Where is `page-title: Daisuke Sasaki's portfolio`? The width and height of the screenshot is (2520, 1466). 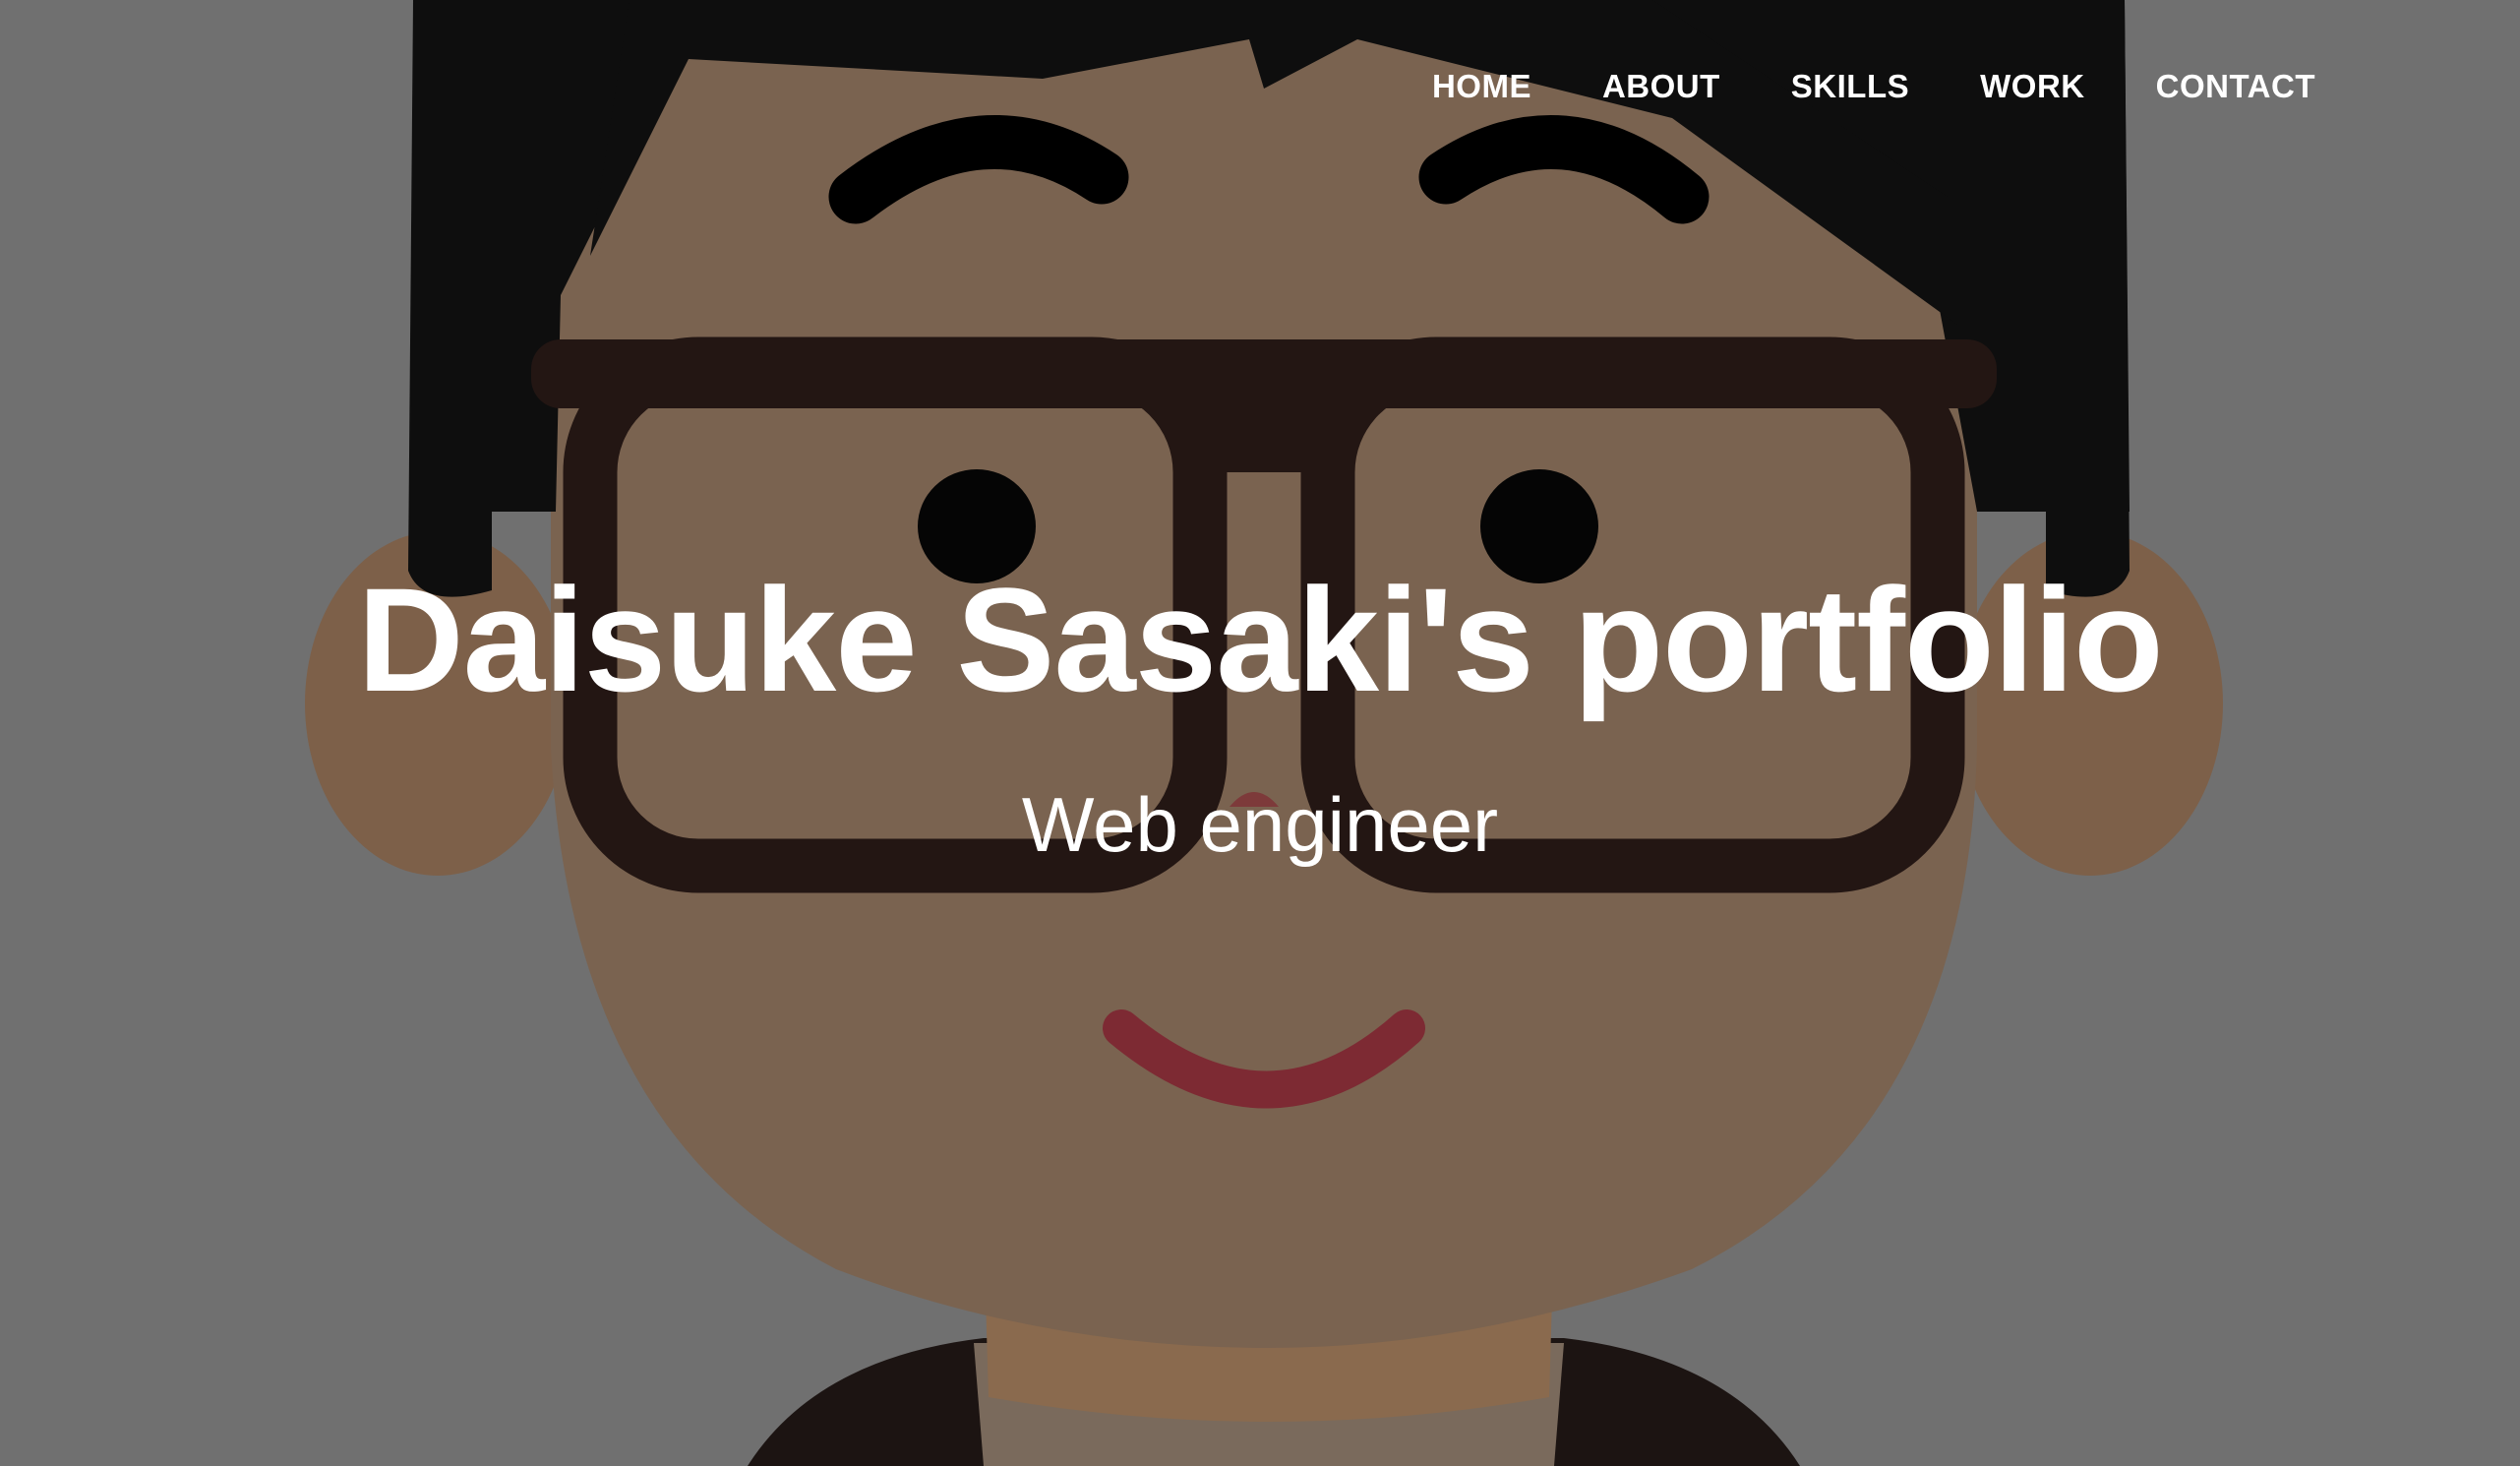 page-title: Daisuke Sasaki's portfolio is located at coordinates (1260, 639).